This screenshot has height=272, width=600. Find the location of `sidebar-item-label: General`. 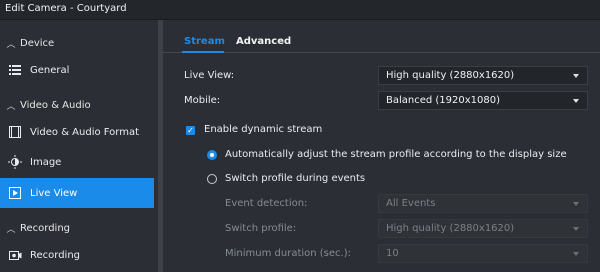

sidebar-item-label: General is located at coordinates (50, 70).